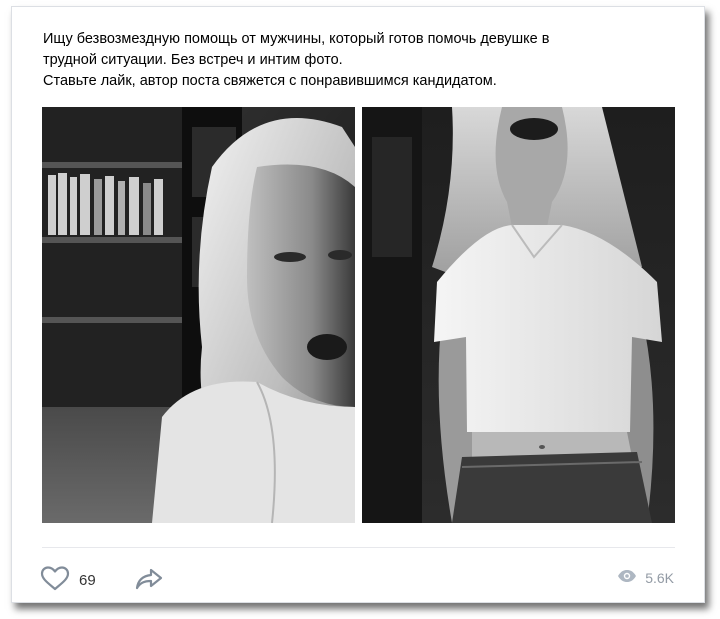 The width and height of the screenshot is (720, 619). What do you see at coordinates (627, 577) in the screenshot?
I see `eye-icon` at bounding box center [627, 577].